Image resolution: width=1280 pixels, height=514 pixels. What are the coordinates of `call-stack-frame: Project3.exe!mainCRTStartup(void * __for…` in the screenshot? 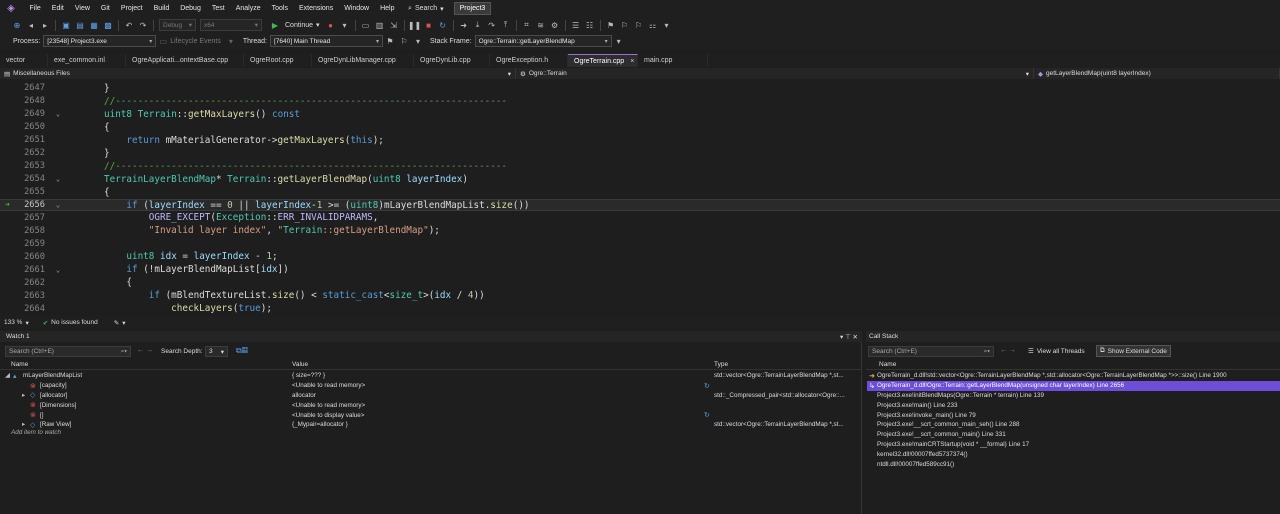 It's located at (1073, 445).